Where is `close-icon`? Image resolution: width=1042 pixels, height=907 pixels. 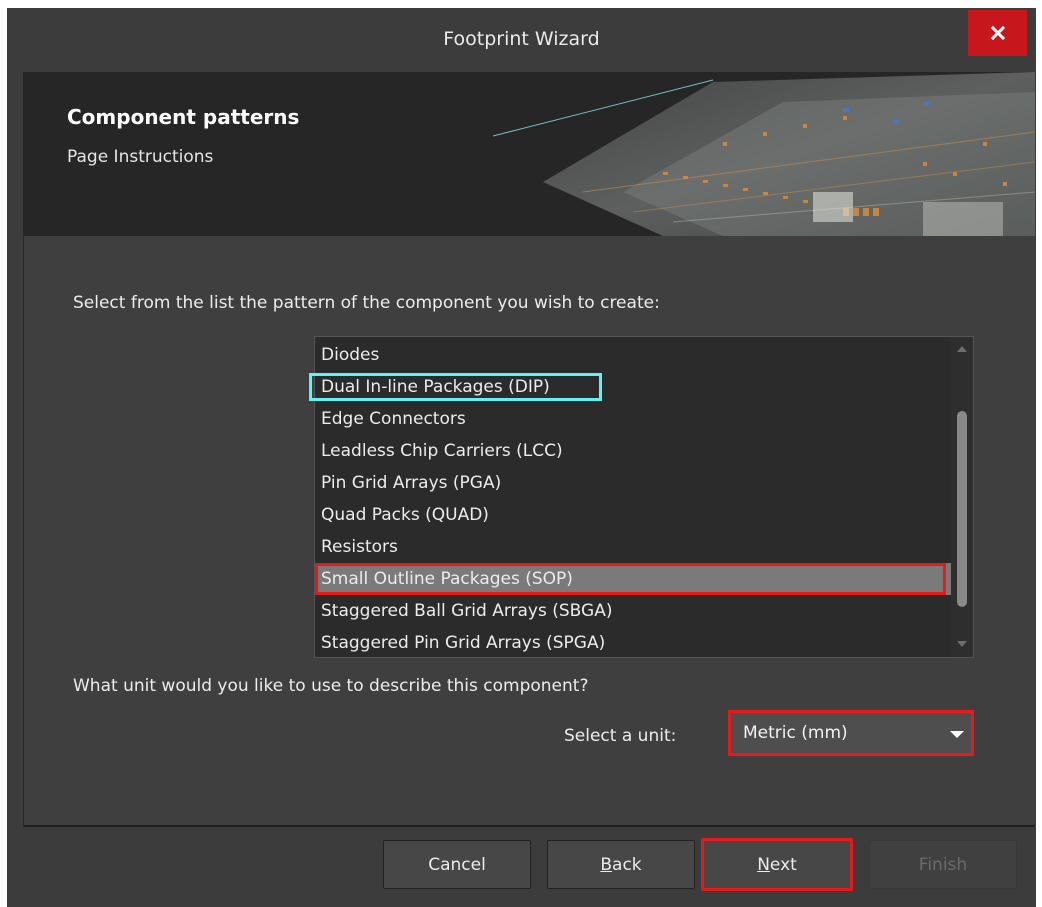 close-icon is located at coordinates (997, 33).